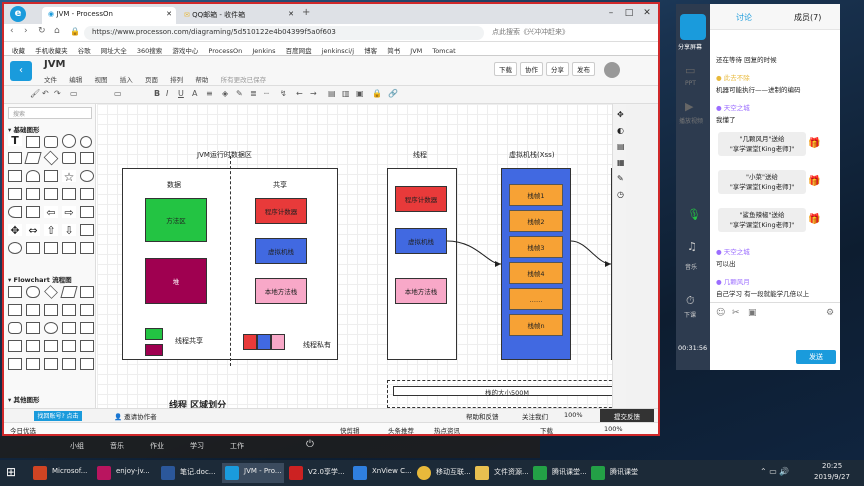 This screenshot has width=864, height=486. Describe the element at coordinates (209, 95) in the screenshot. I see `align-icon: ≡` at that location.